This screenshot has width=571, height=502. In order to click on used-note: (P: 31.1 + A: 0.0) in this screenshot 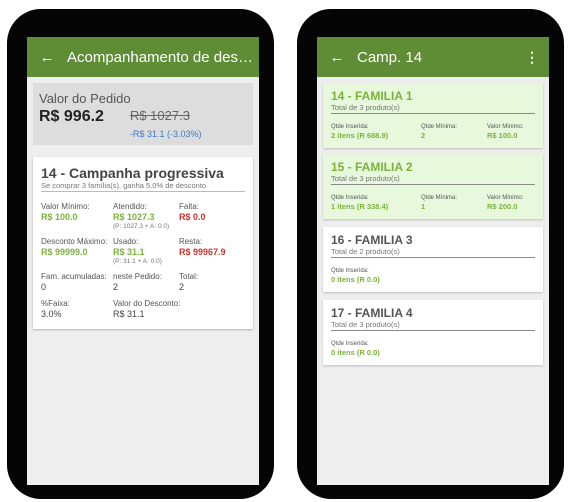, I will do `click(137, 261)`.